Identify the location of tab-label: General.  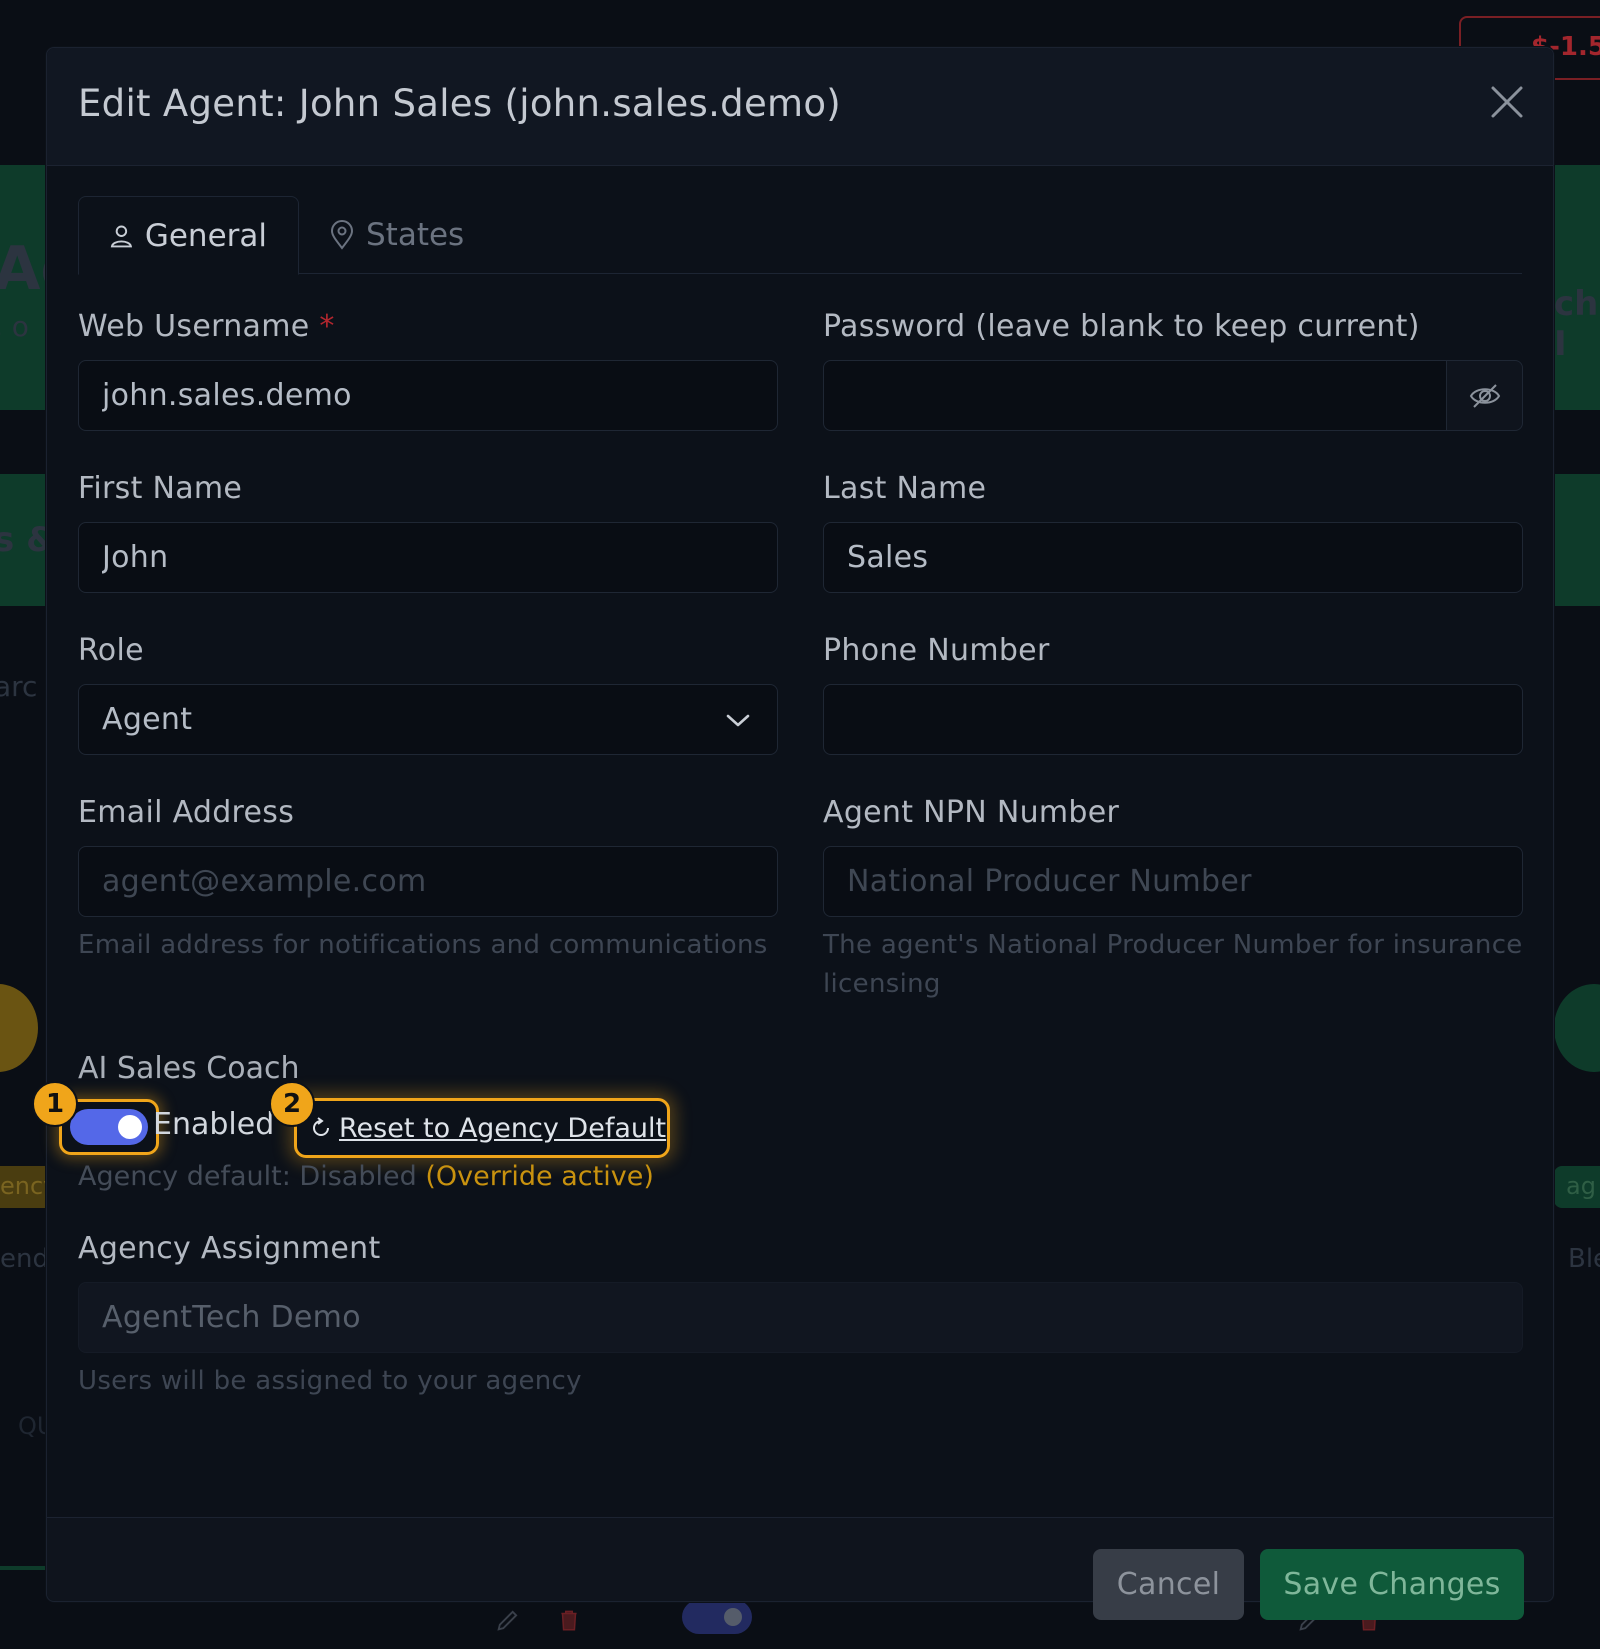
(205, 235).